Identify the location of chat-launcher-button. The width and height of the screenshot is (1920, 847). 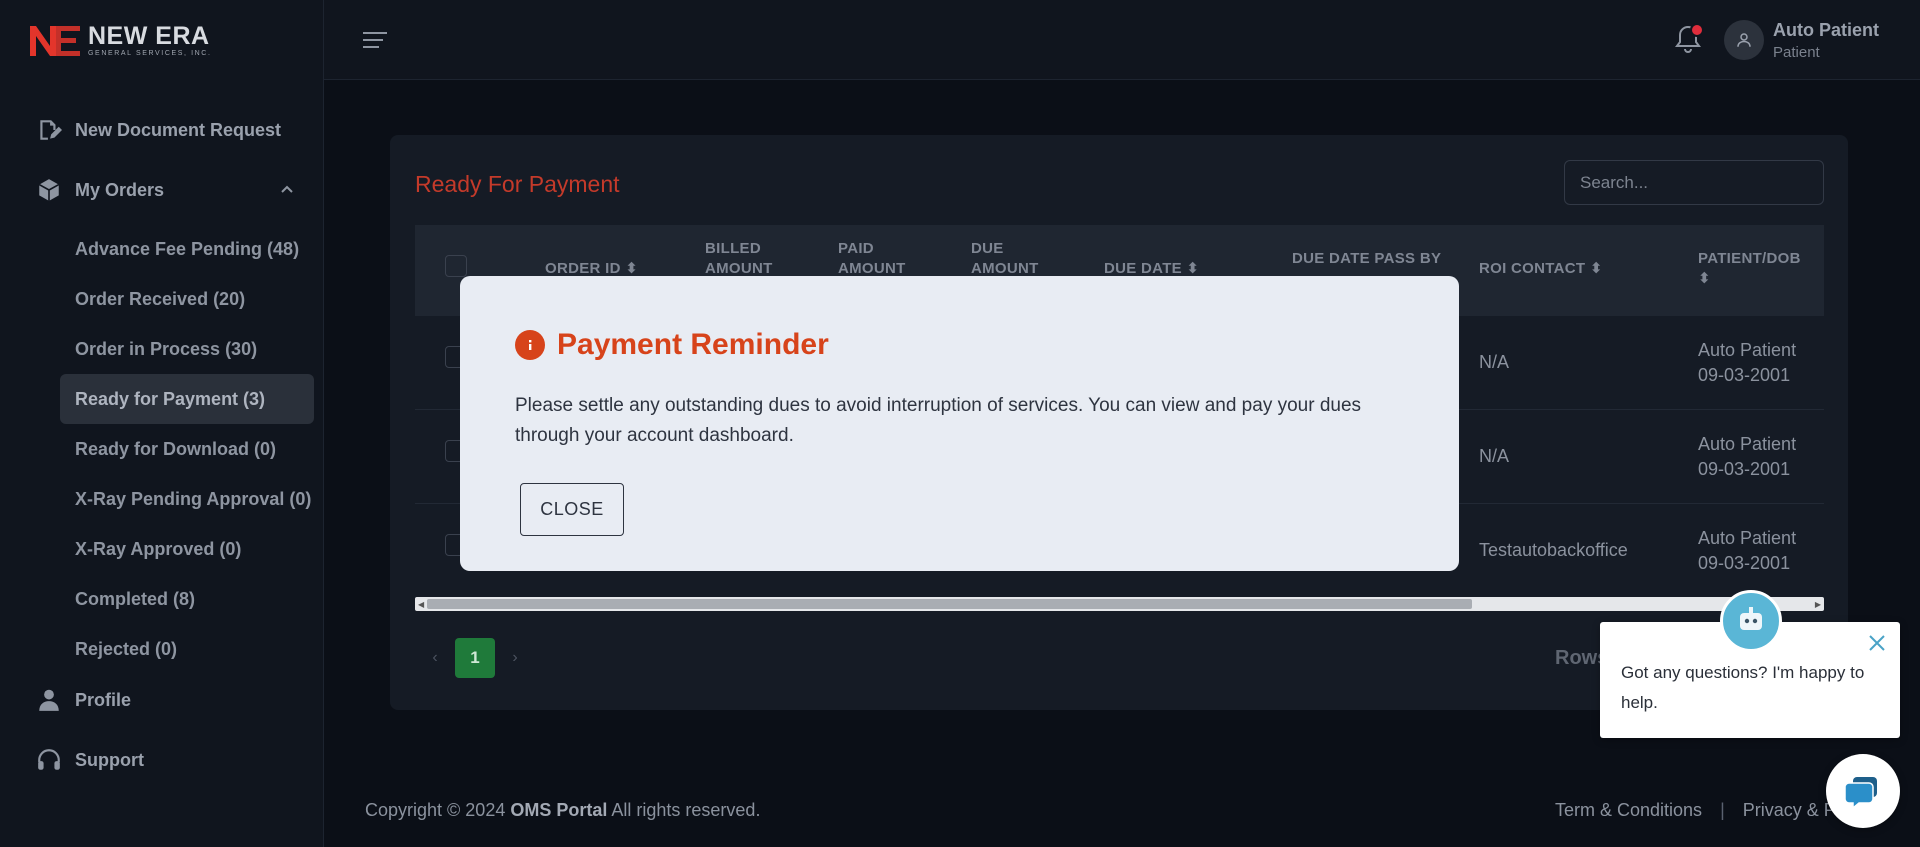
(1863, 791).